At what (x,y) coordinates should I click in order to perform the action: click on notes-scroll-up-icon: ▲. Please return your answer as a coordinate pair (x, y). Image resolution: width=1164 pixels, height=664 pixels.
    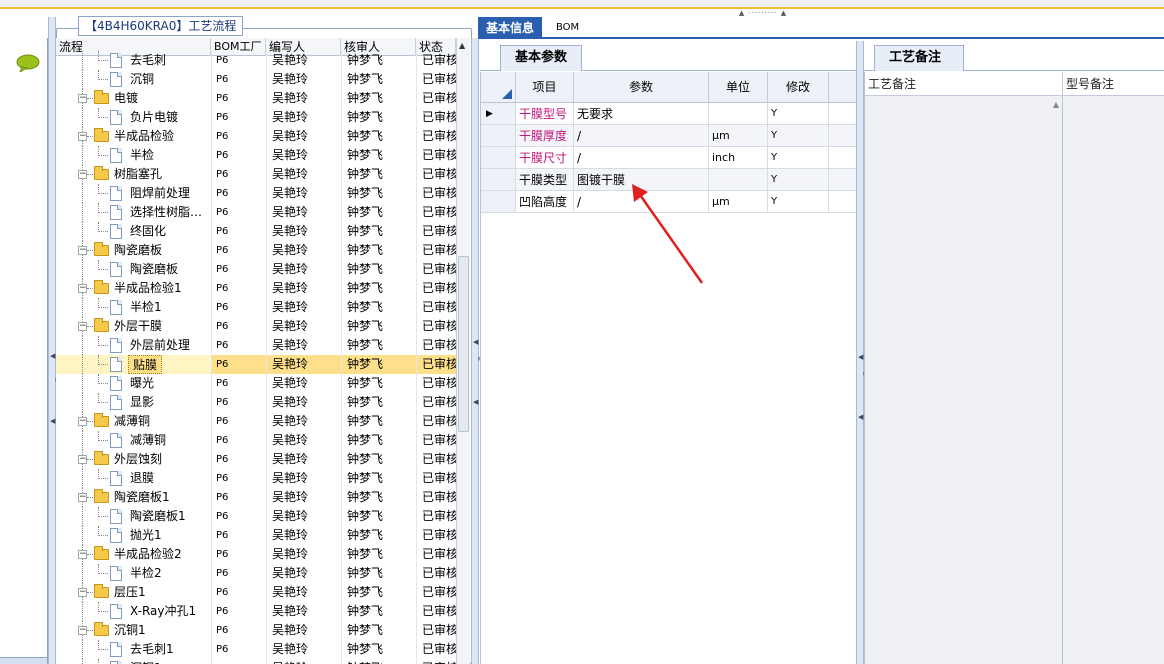
    Looking at the image, I should click on (1056, 104).